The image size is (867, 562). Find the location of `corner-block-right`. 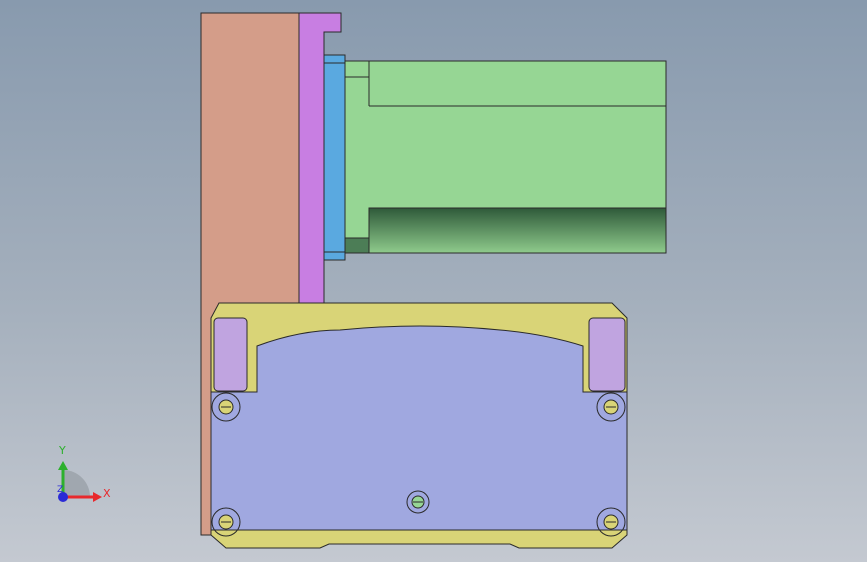

corner-block-right is located at coordinates (607, 354).